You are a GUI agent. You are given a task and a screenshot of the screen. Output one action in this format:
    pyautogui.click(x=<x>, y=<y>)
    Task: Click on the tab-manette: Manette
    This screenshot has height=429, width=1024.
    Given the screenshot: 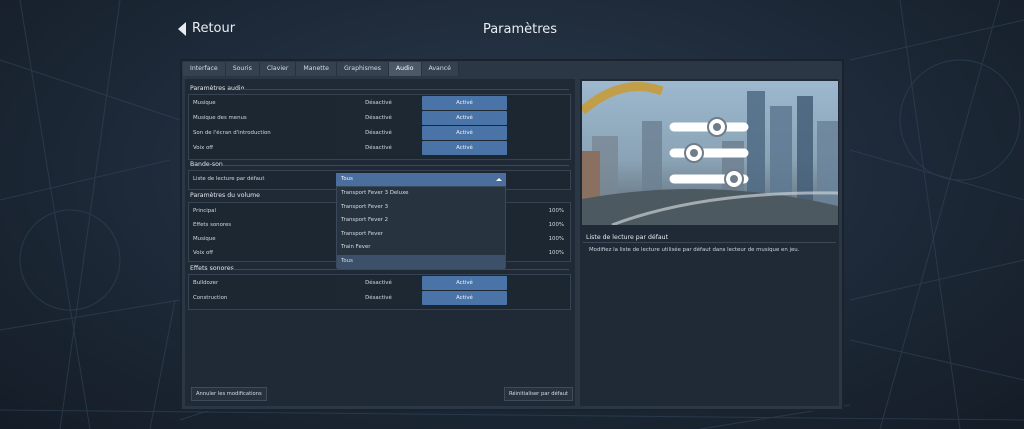 What is the action you would take?
    pyautogui.click(x=316, y=69)
    